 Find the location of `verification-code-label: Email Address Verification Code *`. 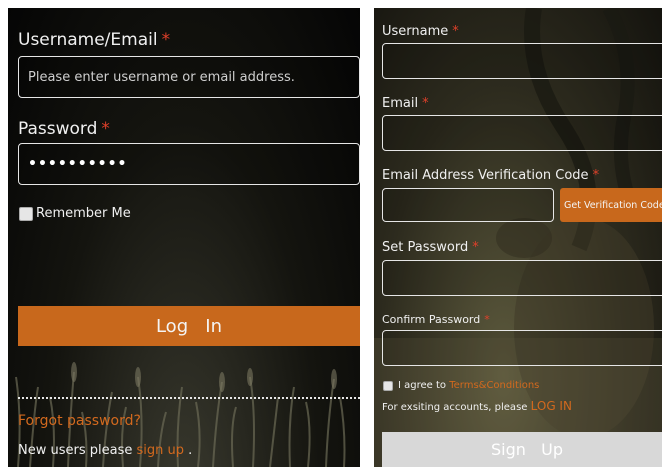

verification-code-label: Email Address Verification Code * is located at coordinates (490, 175).